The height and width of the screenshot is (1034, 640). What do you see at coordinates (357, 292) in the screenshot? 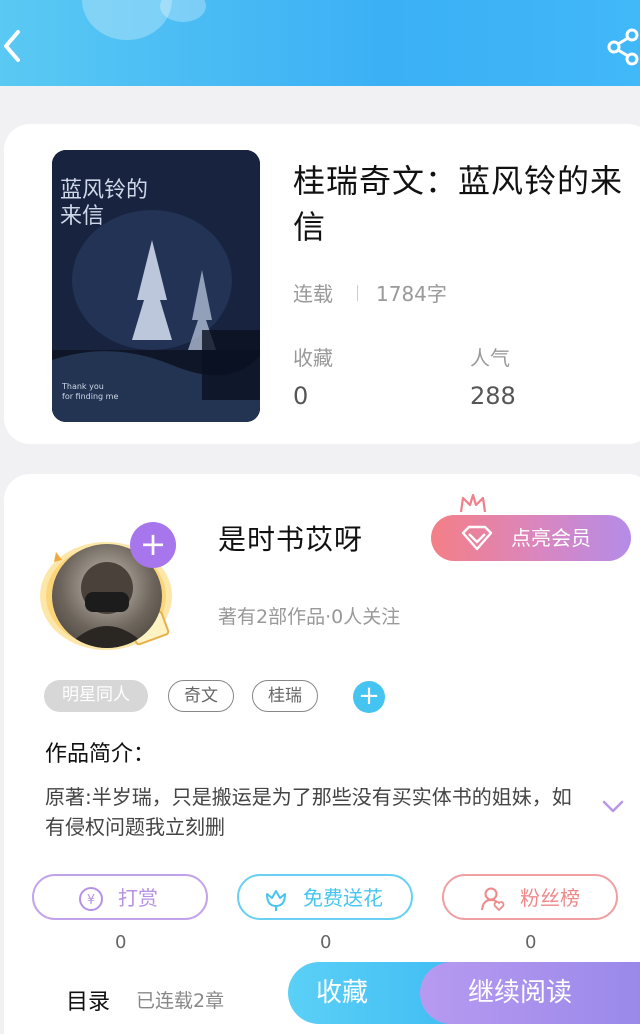
I see `meta-divider` at bounding box center [357, 292].